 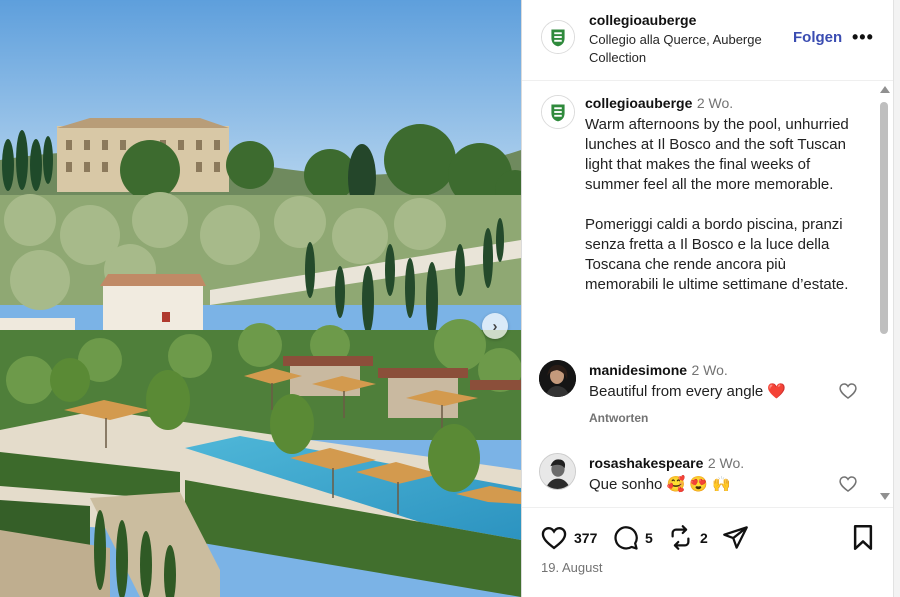 What do you see at coordinates (896, 298) in the screenshot?
I see `window-edge` at bounding box center [896, 298].